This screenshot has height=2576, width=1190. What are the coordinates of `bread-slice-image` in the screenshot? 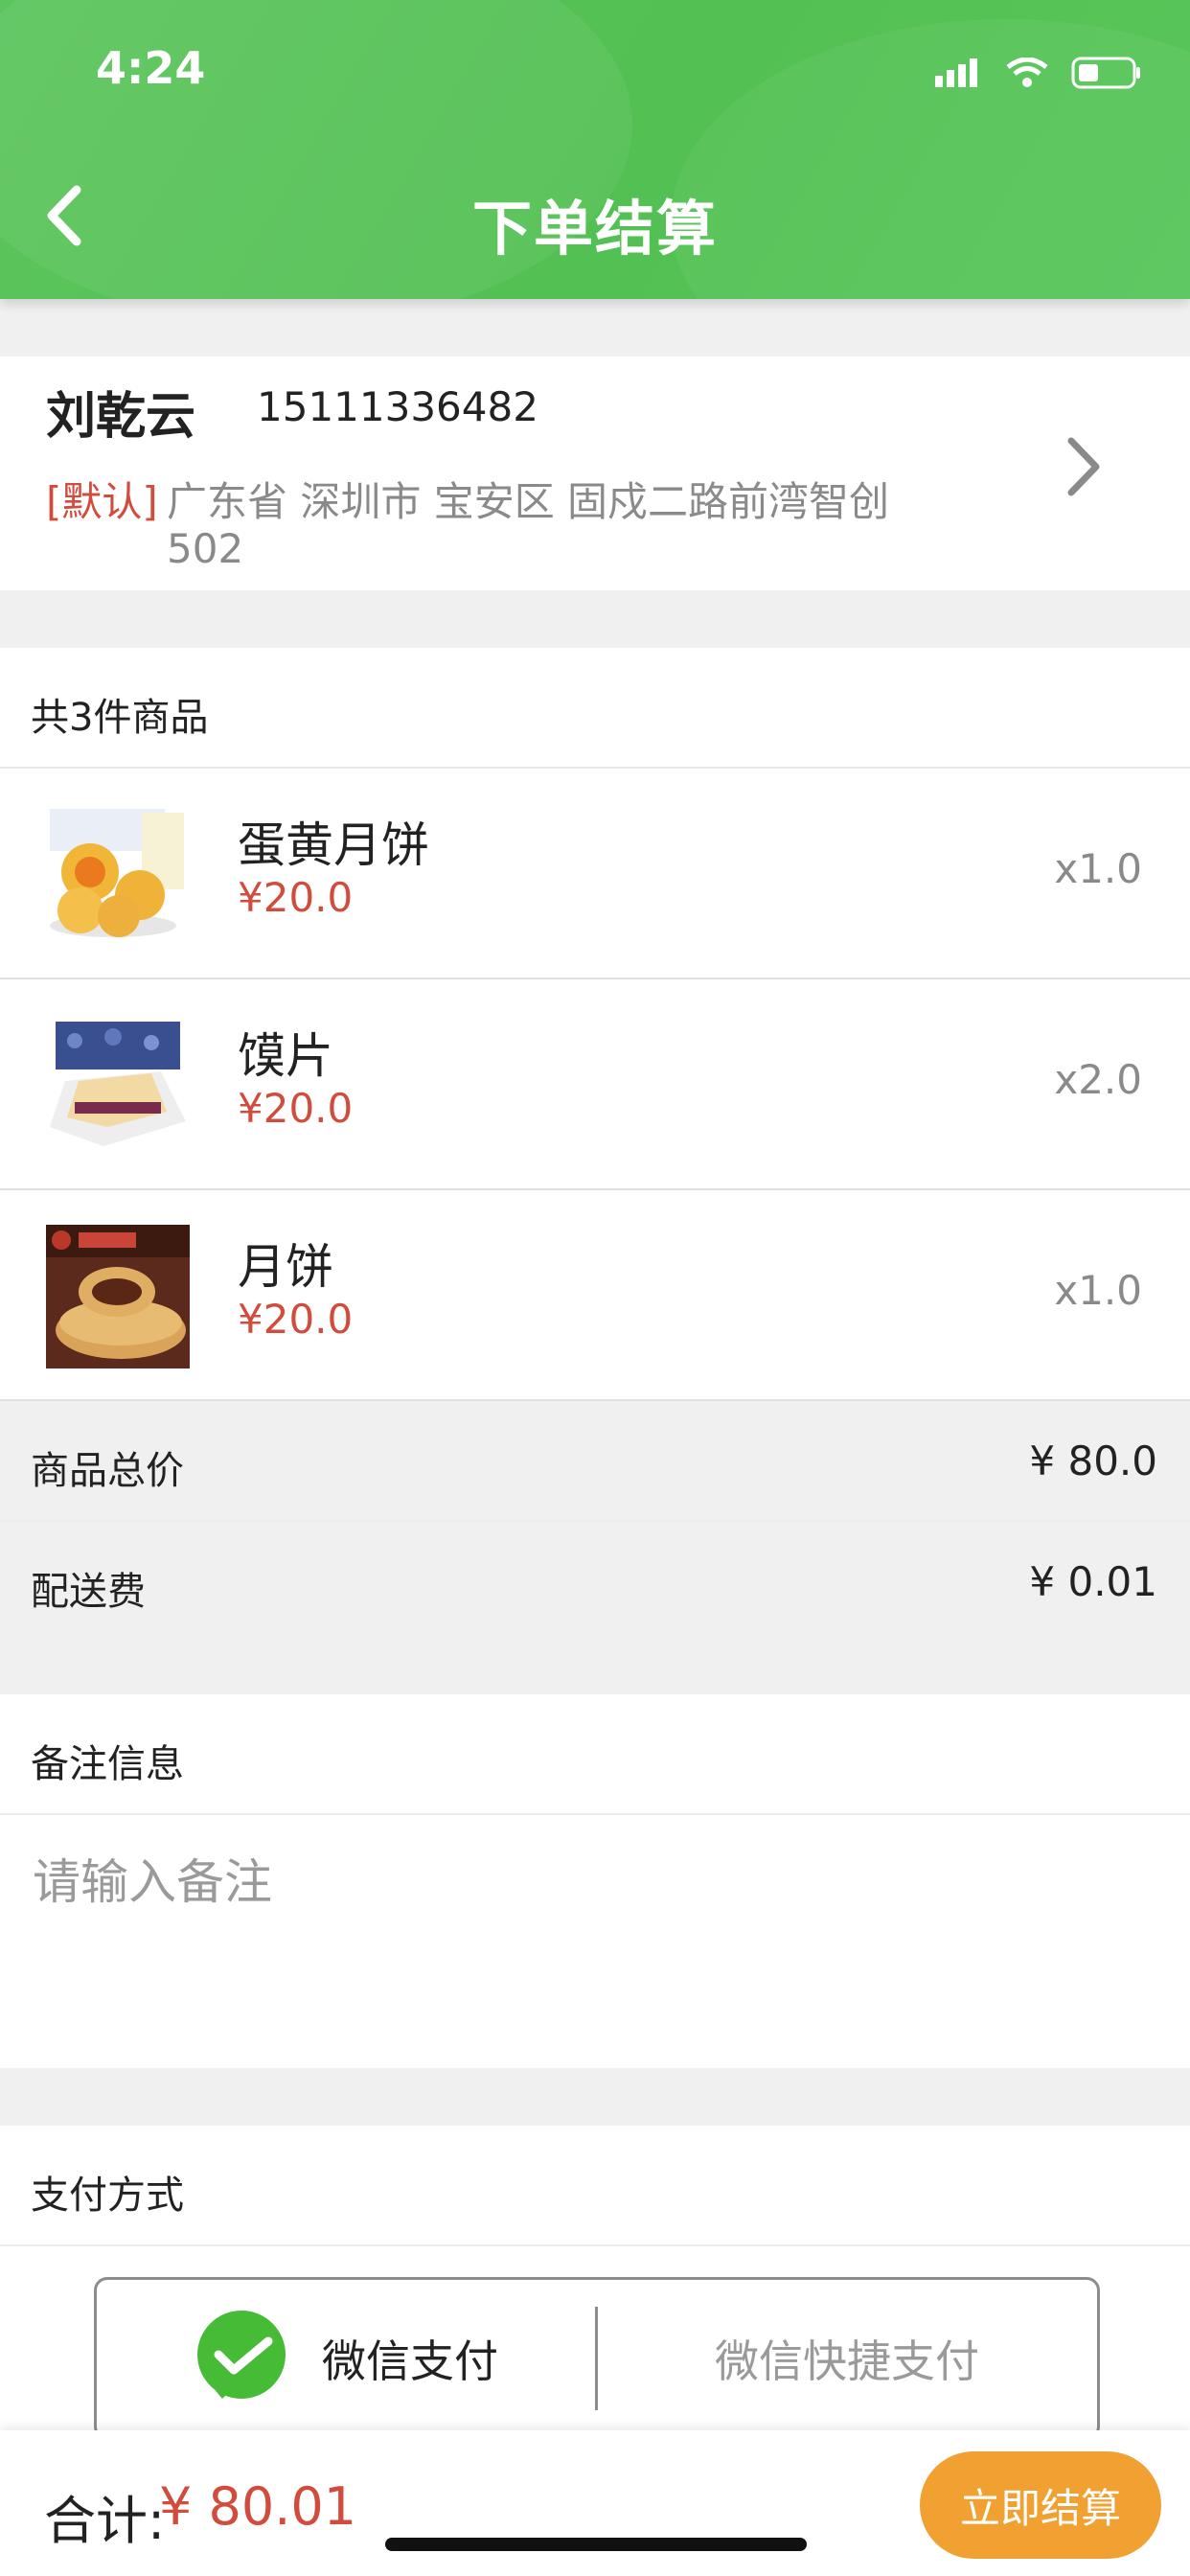 It's located at (118, 1086).